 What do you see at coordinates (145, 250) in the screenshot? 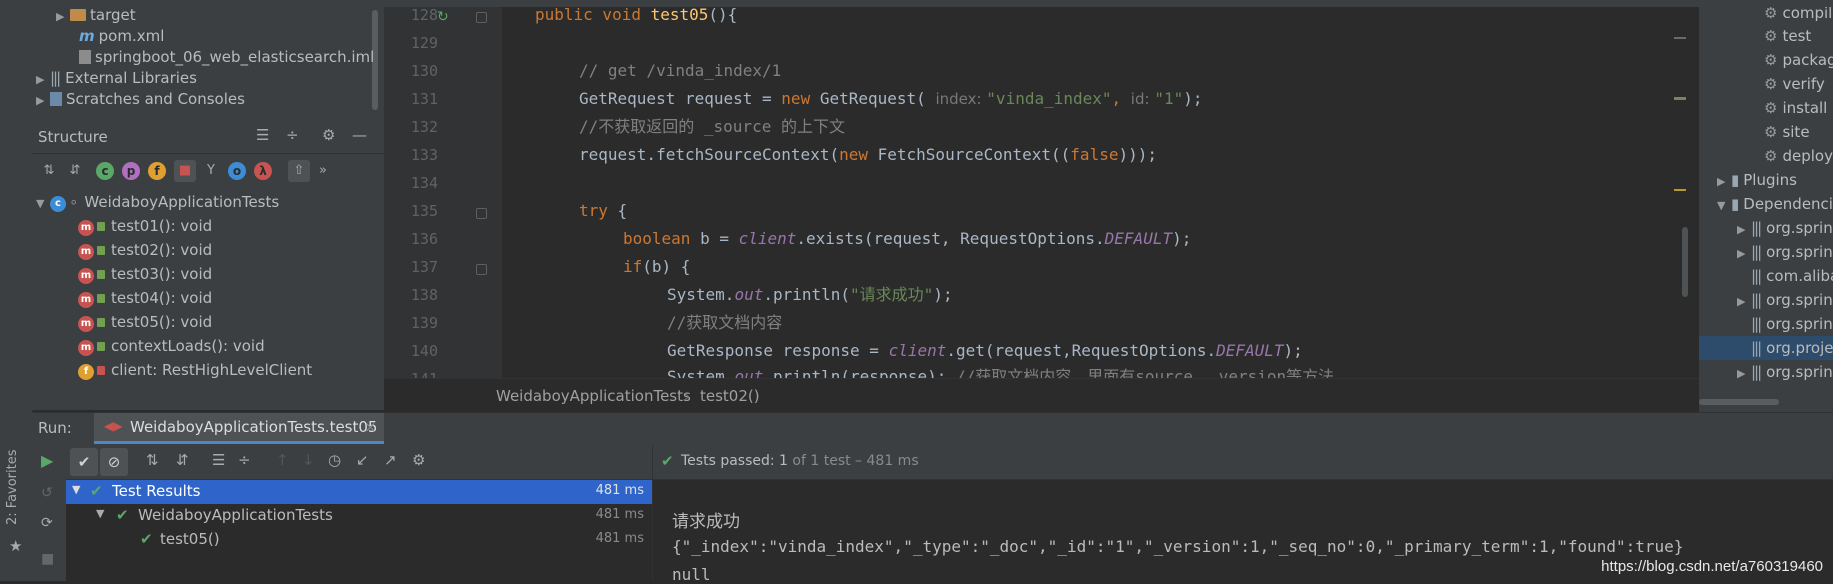
I see `structure-member: m test02(): void` at bounding box center [145, 250].